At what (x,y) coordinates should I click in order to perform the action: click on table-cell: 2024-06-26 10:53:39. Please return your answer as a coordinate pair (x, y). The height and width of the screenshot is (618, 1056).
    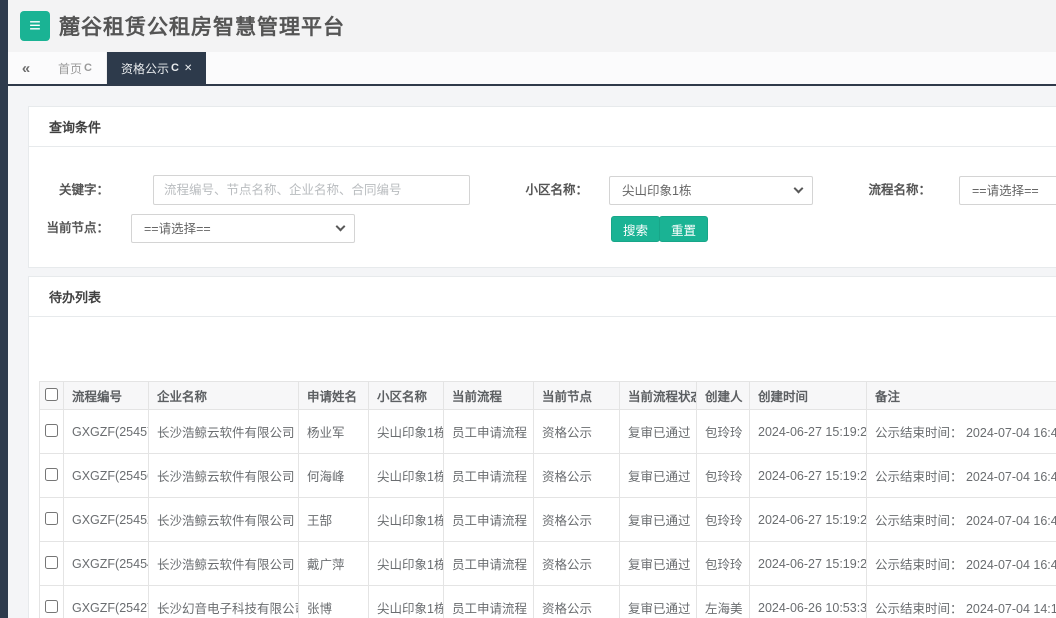
    Looking at the image, I should click on (808, 601).